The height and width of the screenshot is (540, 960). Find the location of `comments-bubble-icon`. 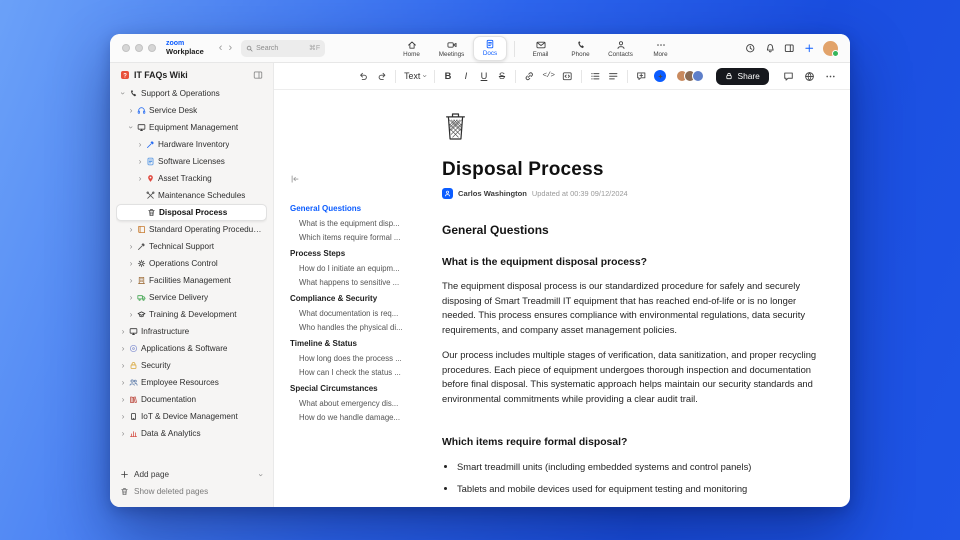

comments-bubble-icon is located at coordinates (788, 76).